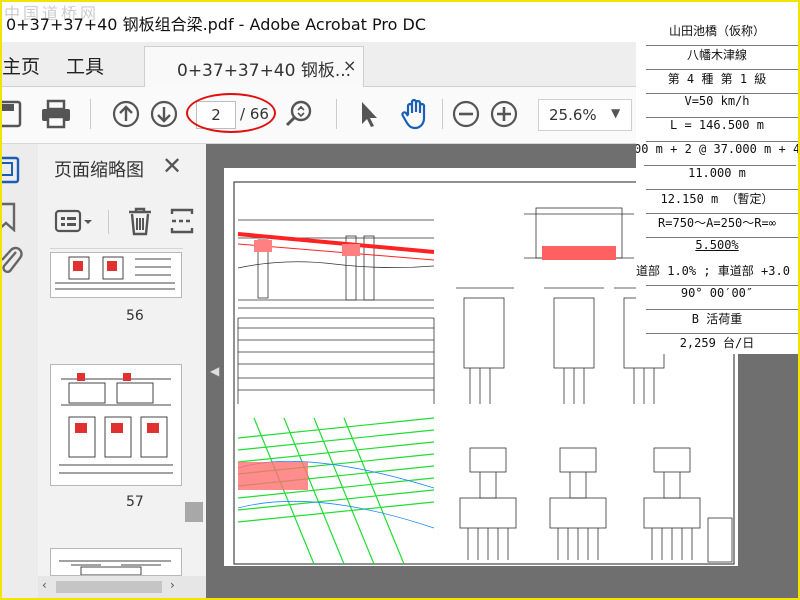  What do you see at coordinates (504, 114) in the screenshot?
I see `plus-circle-icon` at bounding box center [504, 114].